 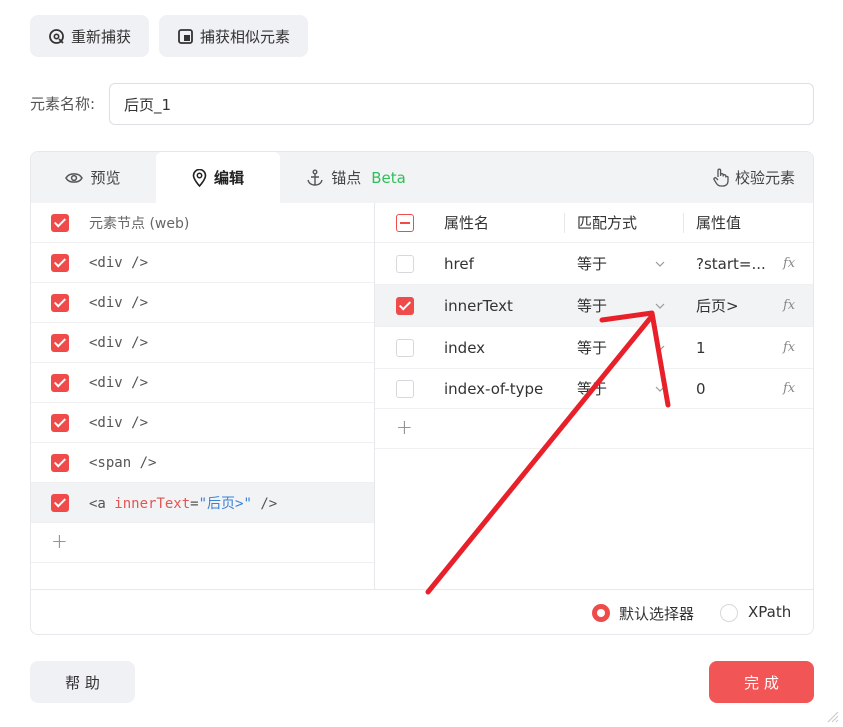 What do you see at coordinates (405, 222) in the screenshot?
I see `select-all-attributes-checkbox` at bounding box center [405, 222].